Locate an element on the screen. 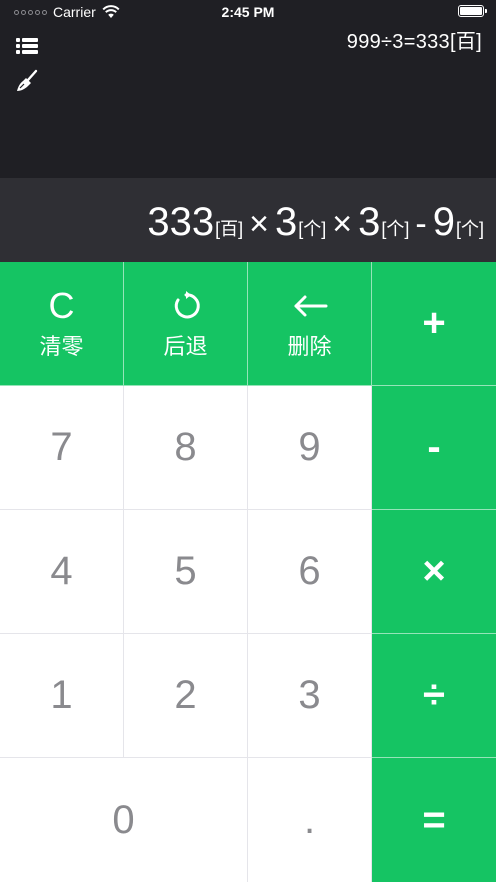 Image resolution: width=496 pixels, height=882 pixels. plus-button: + is located at coordinates (434, 324).